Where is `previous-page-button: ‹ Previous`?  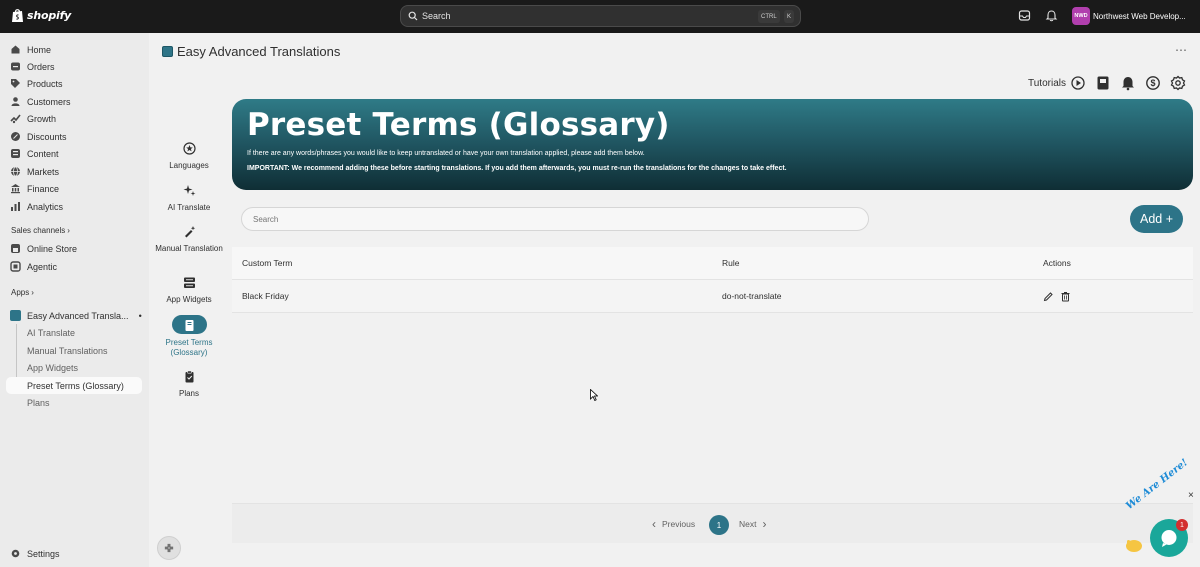 previous-page-button: ‹ Previous is located at coordinates (673, 524).